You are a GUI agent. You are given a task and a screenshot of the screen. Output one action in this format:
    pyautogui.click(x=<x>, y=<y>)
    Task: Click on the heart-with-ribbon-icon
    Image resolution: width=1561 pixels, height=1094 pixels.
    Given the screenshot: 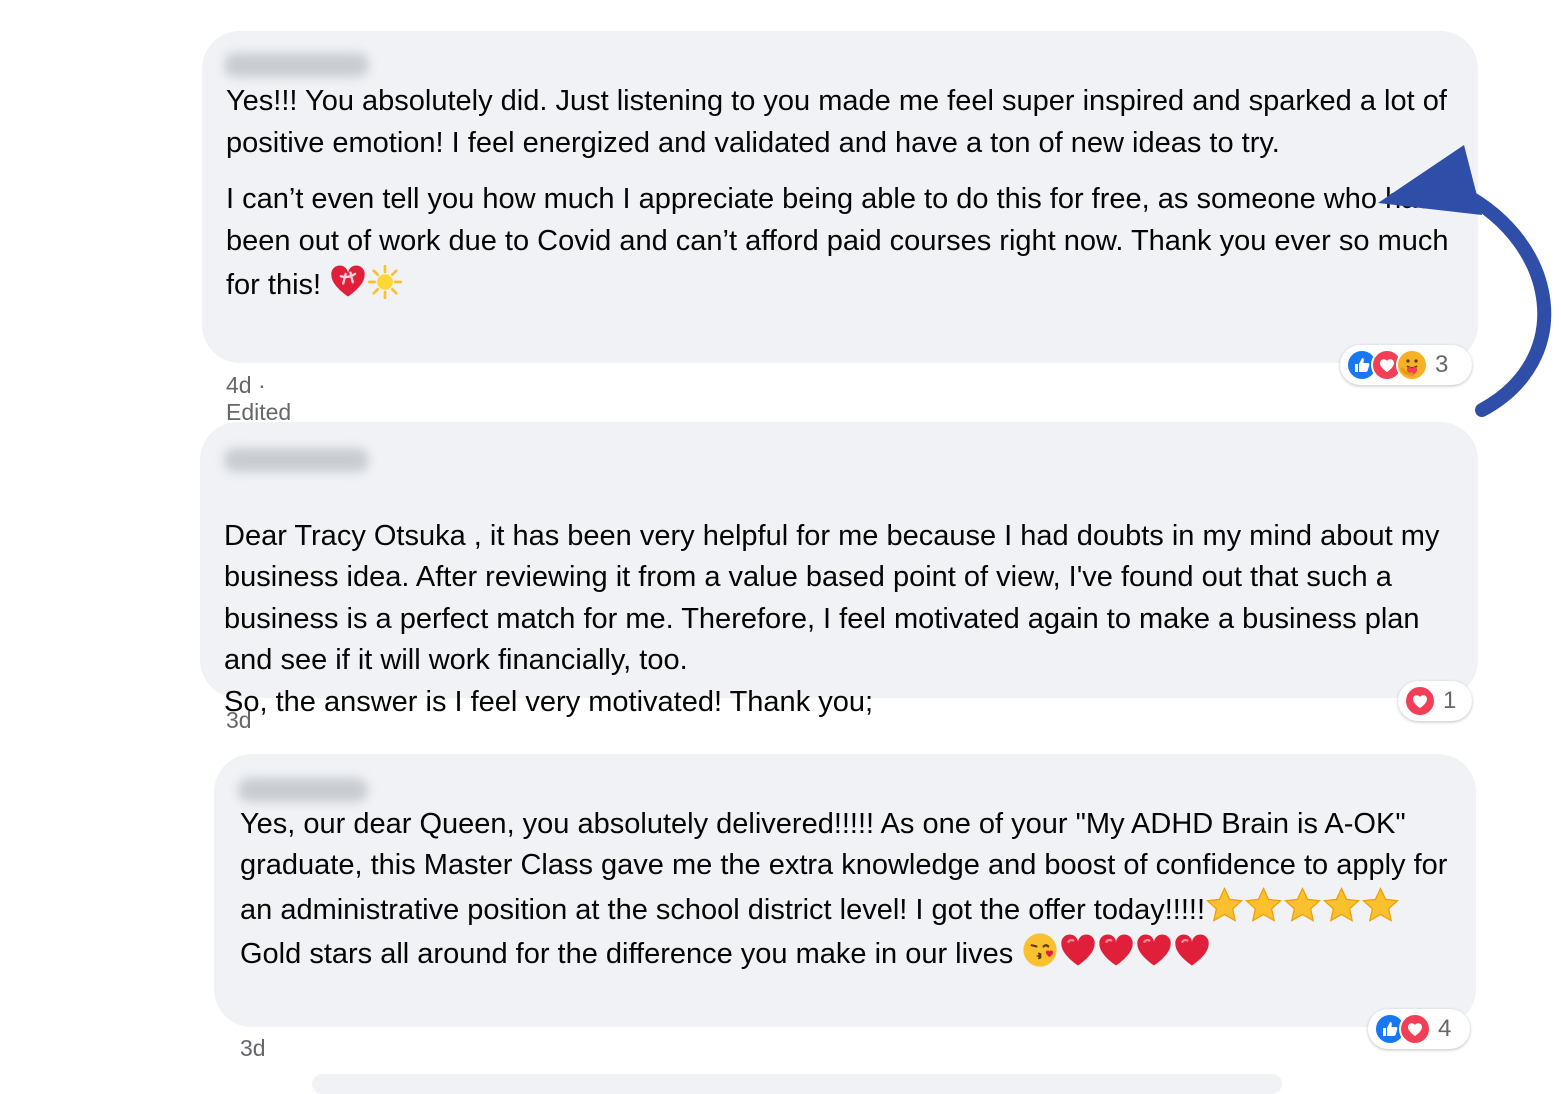 What is the action you would take?
    pyautogui.click(x=348, y=285)
    